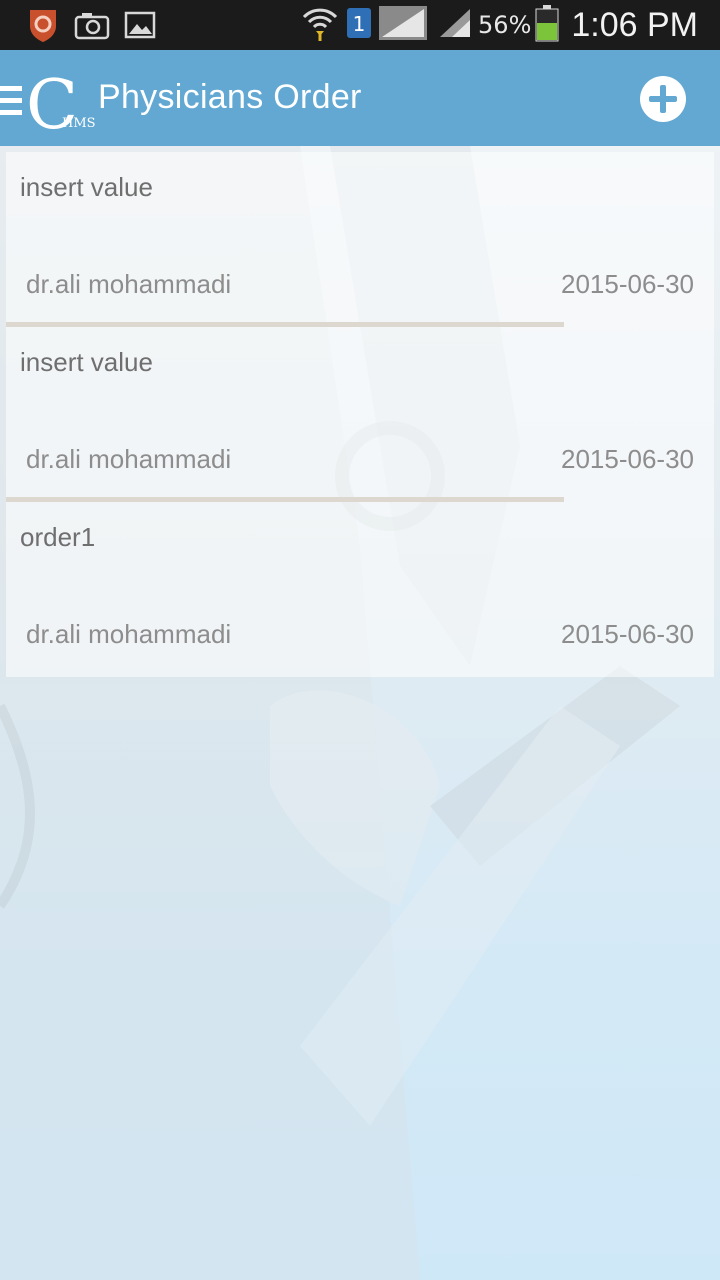  I want to click on page-title: Physicians Order, so click(230, 97).